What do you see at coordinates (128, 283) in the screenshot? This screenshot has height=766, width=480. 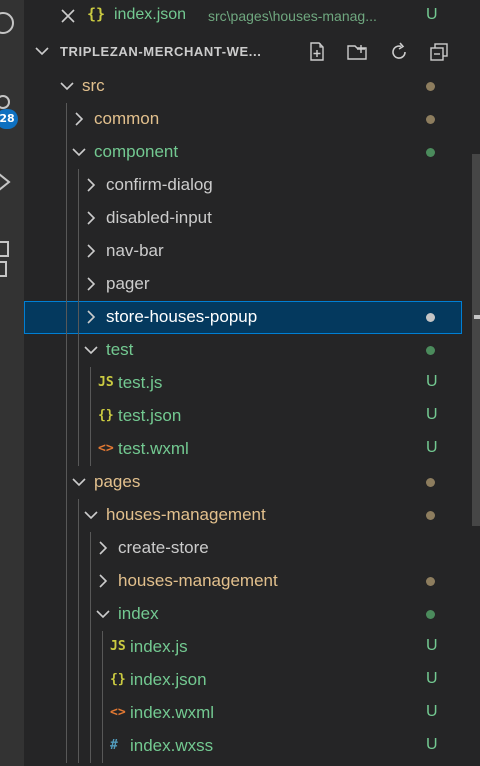 I see `tree-item-label: pager` at bounding box center [128, 283].